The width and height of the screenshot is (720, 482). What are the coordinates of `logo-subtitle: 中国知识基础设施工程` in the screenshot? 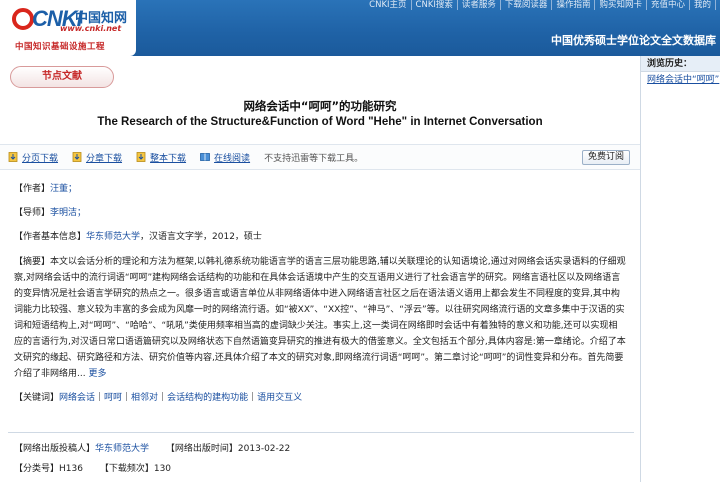 It's located at (60, 47).